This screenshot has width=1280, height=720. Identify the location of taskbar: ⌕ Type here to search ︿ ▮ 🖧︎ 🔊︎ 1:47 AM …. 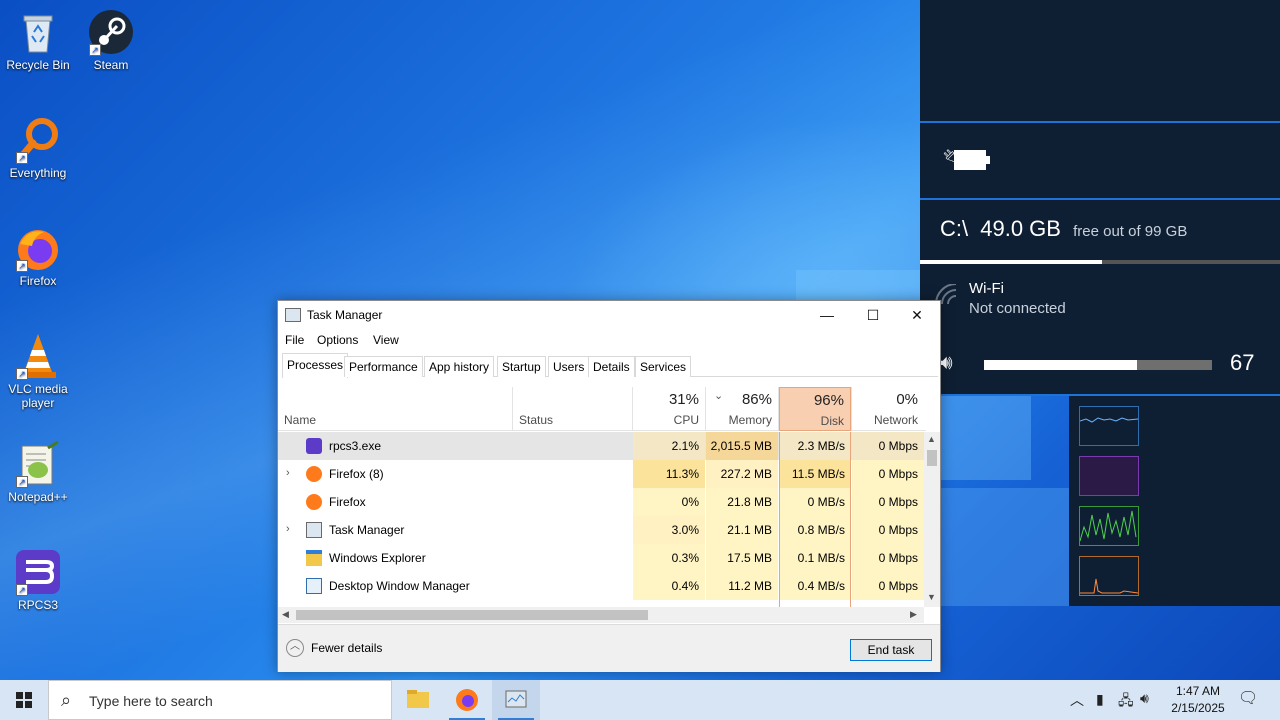
(640, 700).